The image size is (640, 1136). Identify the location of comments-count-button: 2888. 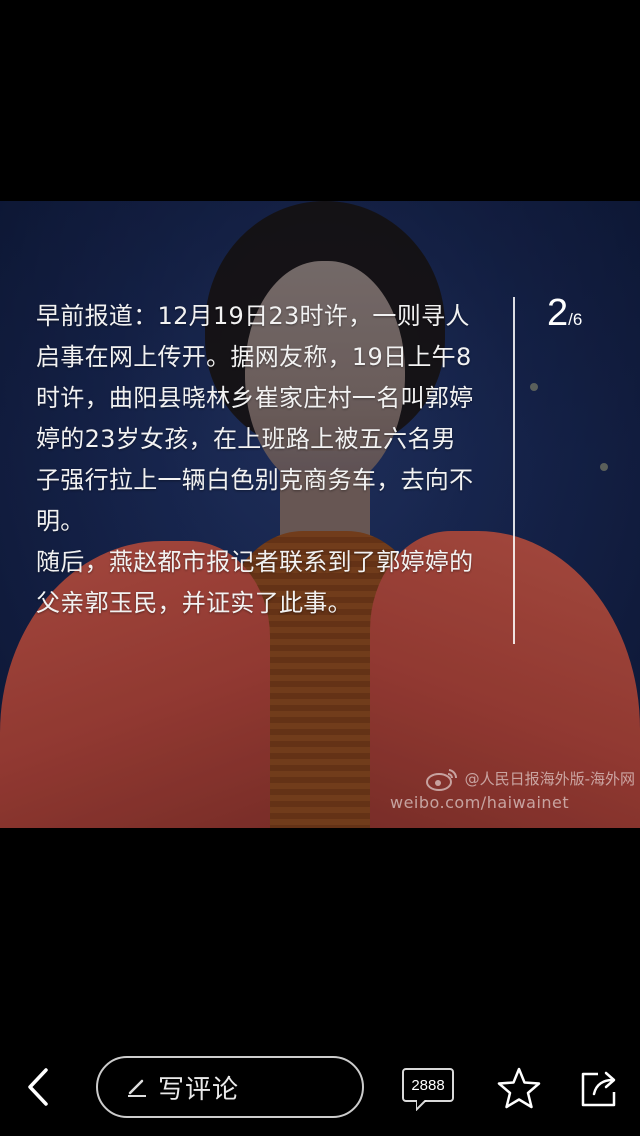
(430, 1091).